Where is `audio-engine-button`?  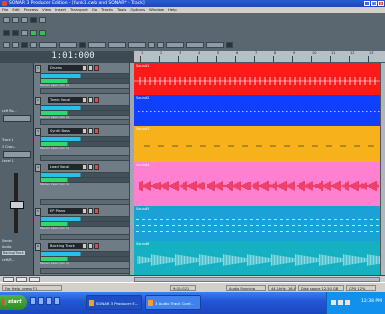 audio-engine-button is located at coordinates (117, 45).